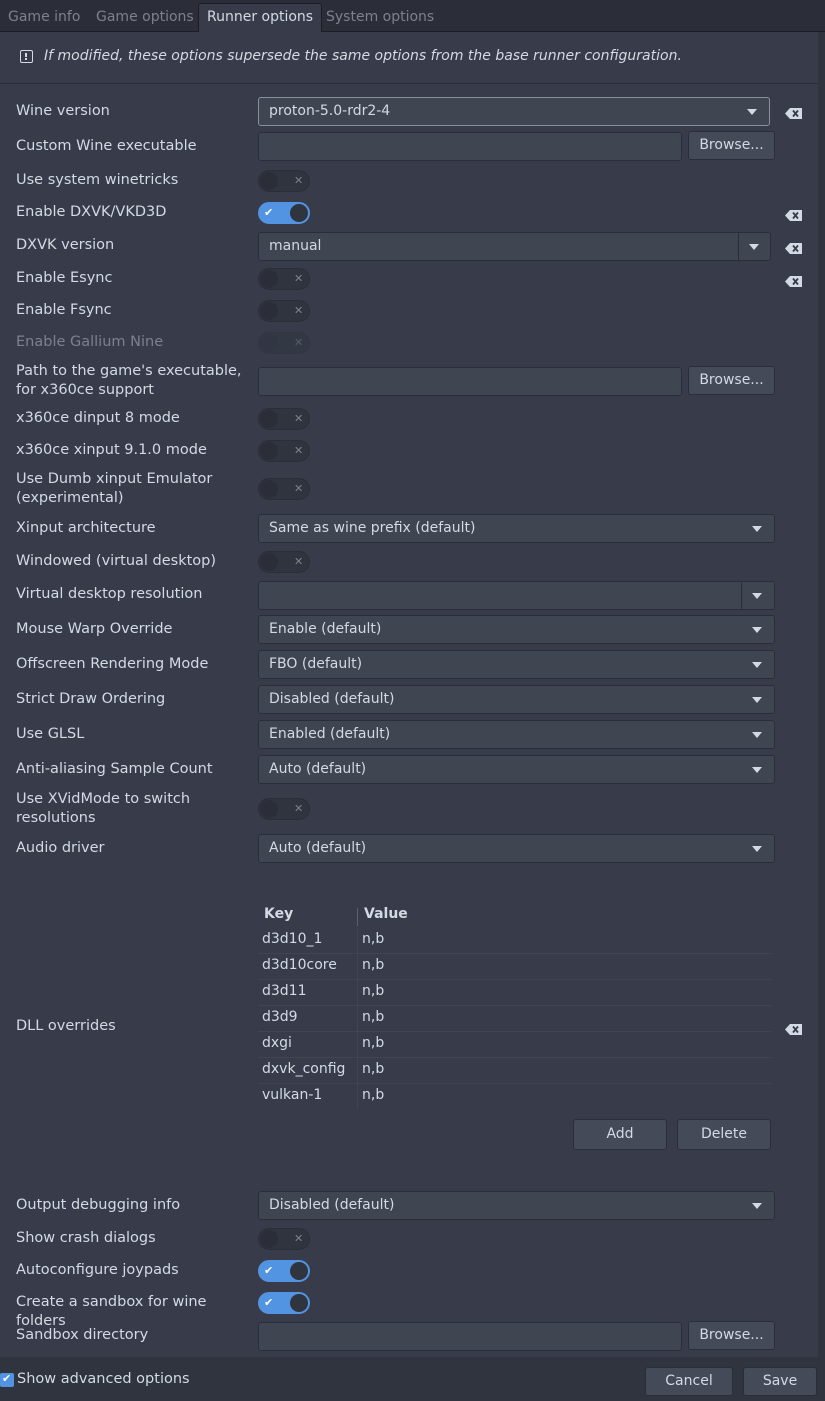  Describe the element at coordinates (284, 213) in the screenshot. I see `dxvk-toggle: ✔` at that location.